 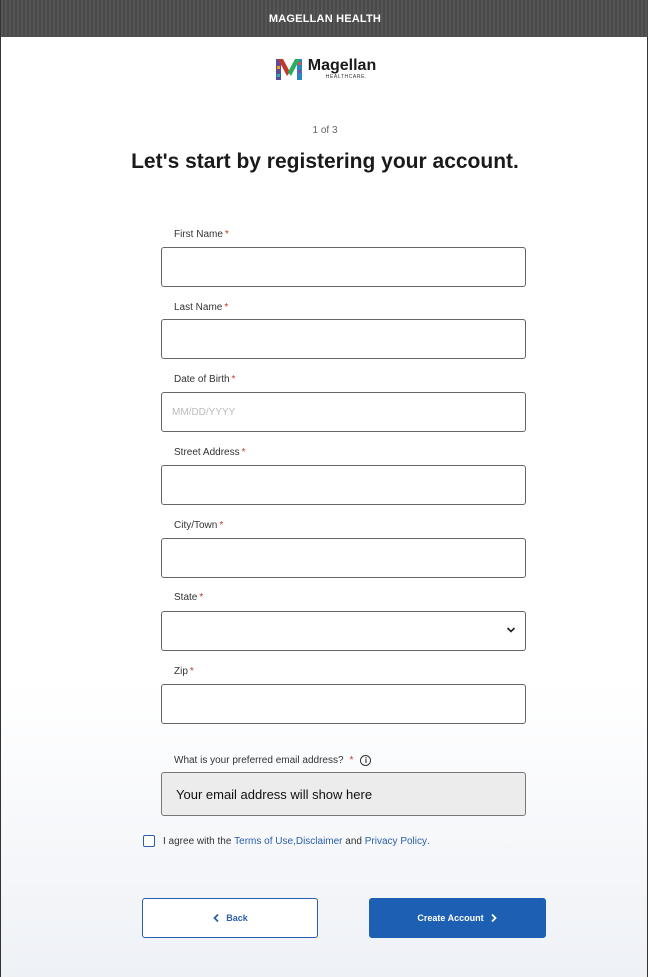 I want to click on back-button: Back, so click(x=230, y=918).